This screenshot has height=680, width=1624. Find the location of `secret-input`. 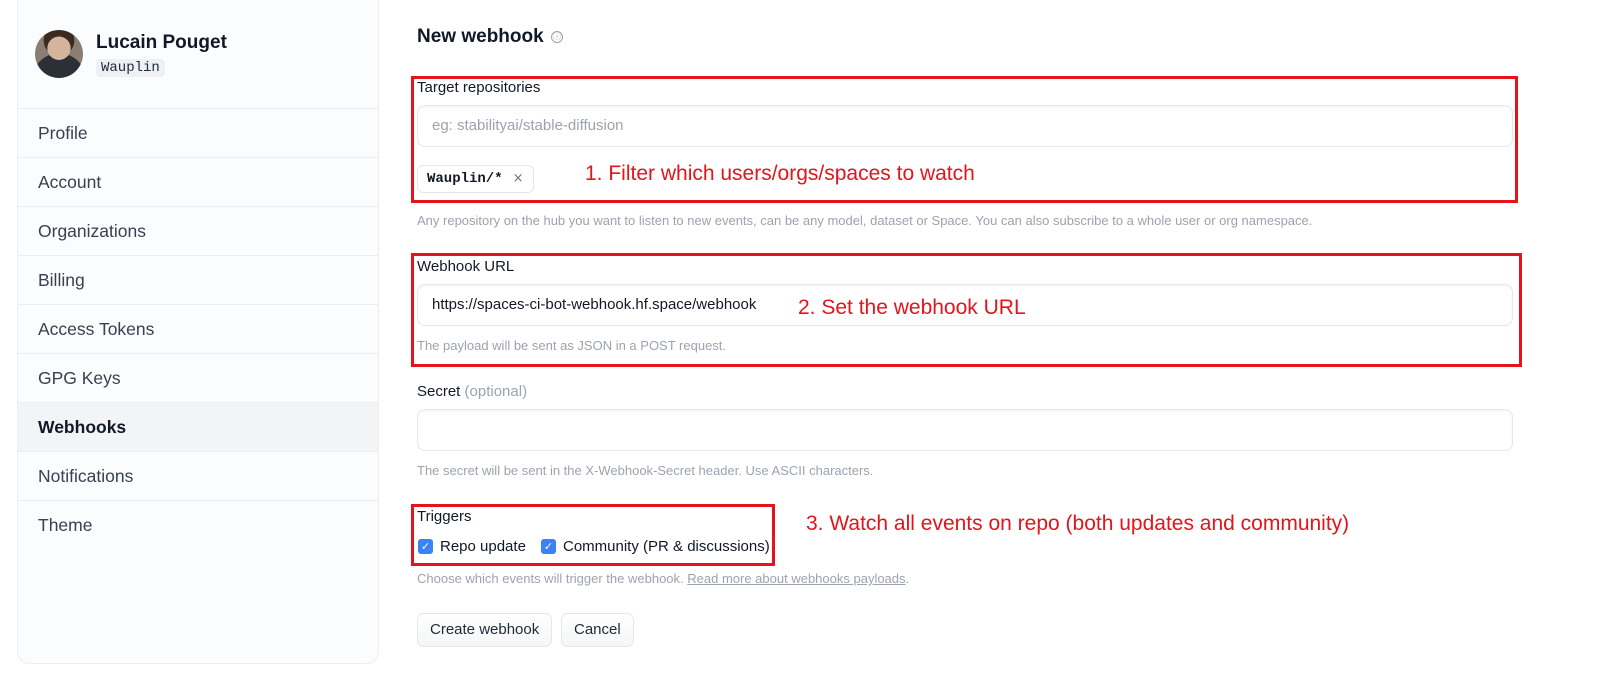

secret-input is located at coordinates (965, 430).